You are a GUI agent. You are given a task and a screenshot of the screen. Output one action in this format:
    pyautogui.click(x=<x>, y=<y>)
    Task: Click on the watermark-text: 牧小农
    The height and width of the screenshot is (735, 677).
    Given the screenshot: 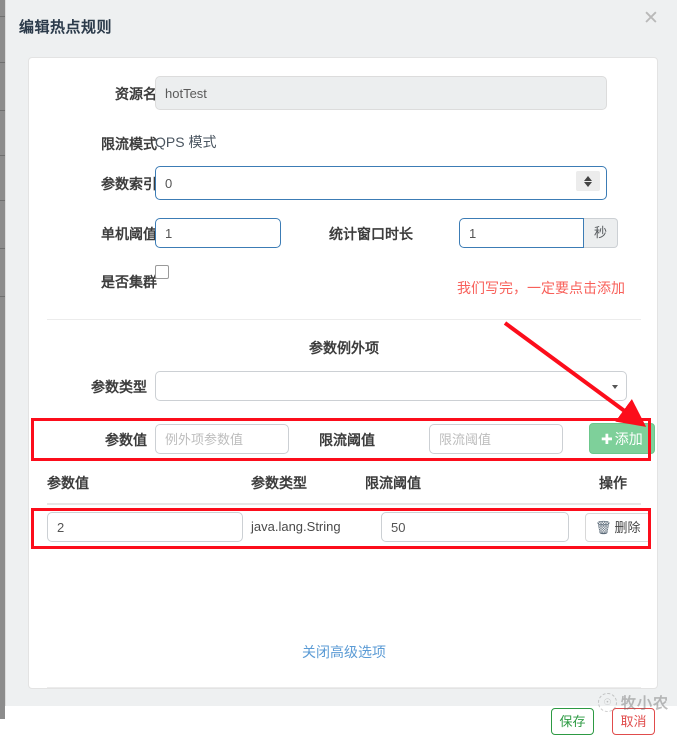 What is the action you would take?
    pyautogui.click(x=644, y=703)
    